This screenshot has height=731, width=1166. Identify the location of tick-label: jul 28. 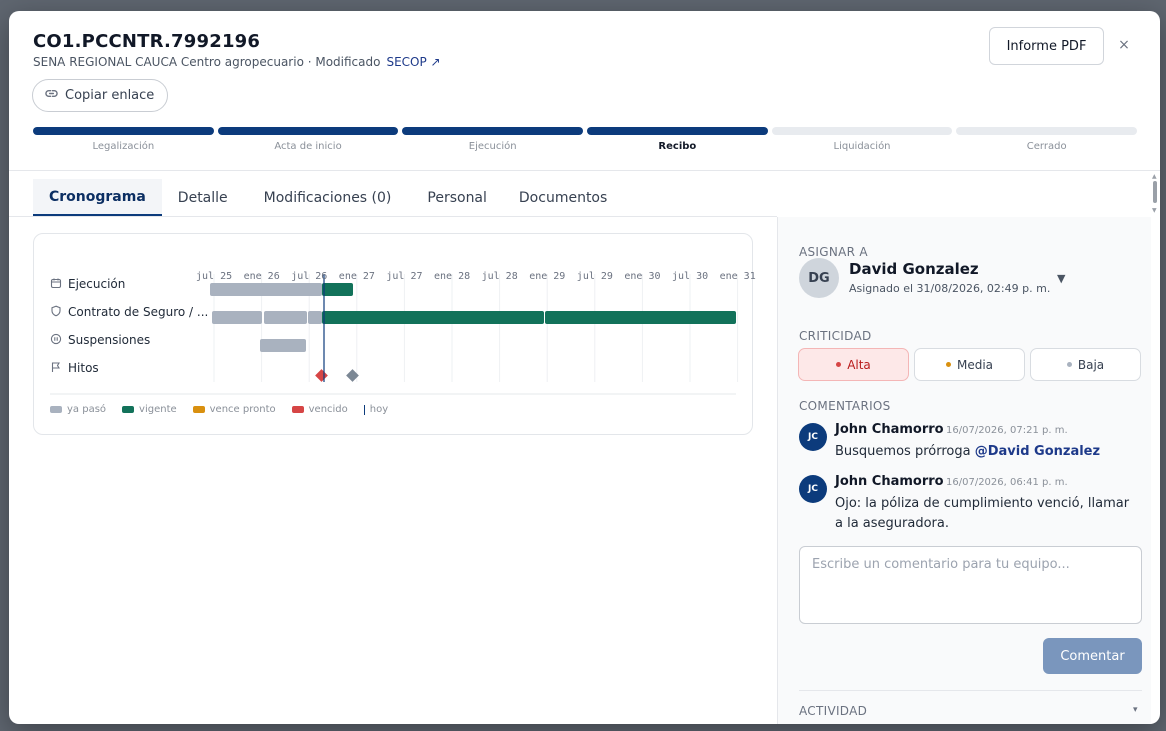
(499, 276).